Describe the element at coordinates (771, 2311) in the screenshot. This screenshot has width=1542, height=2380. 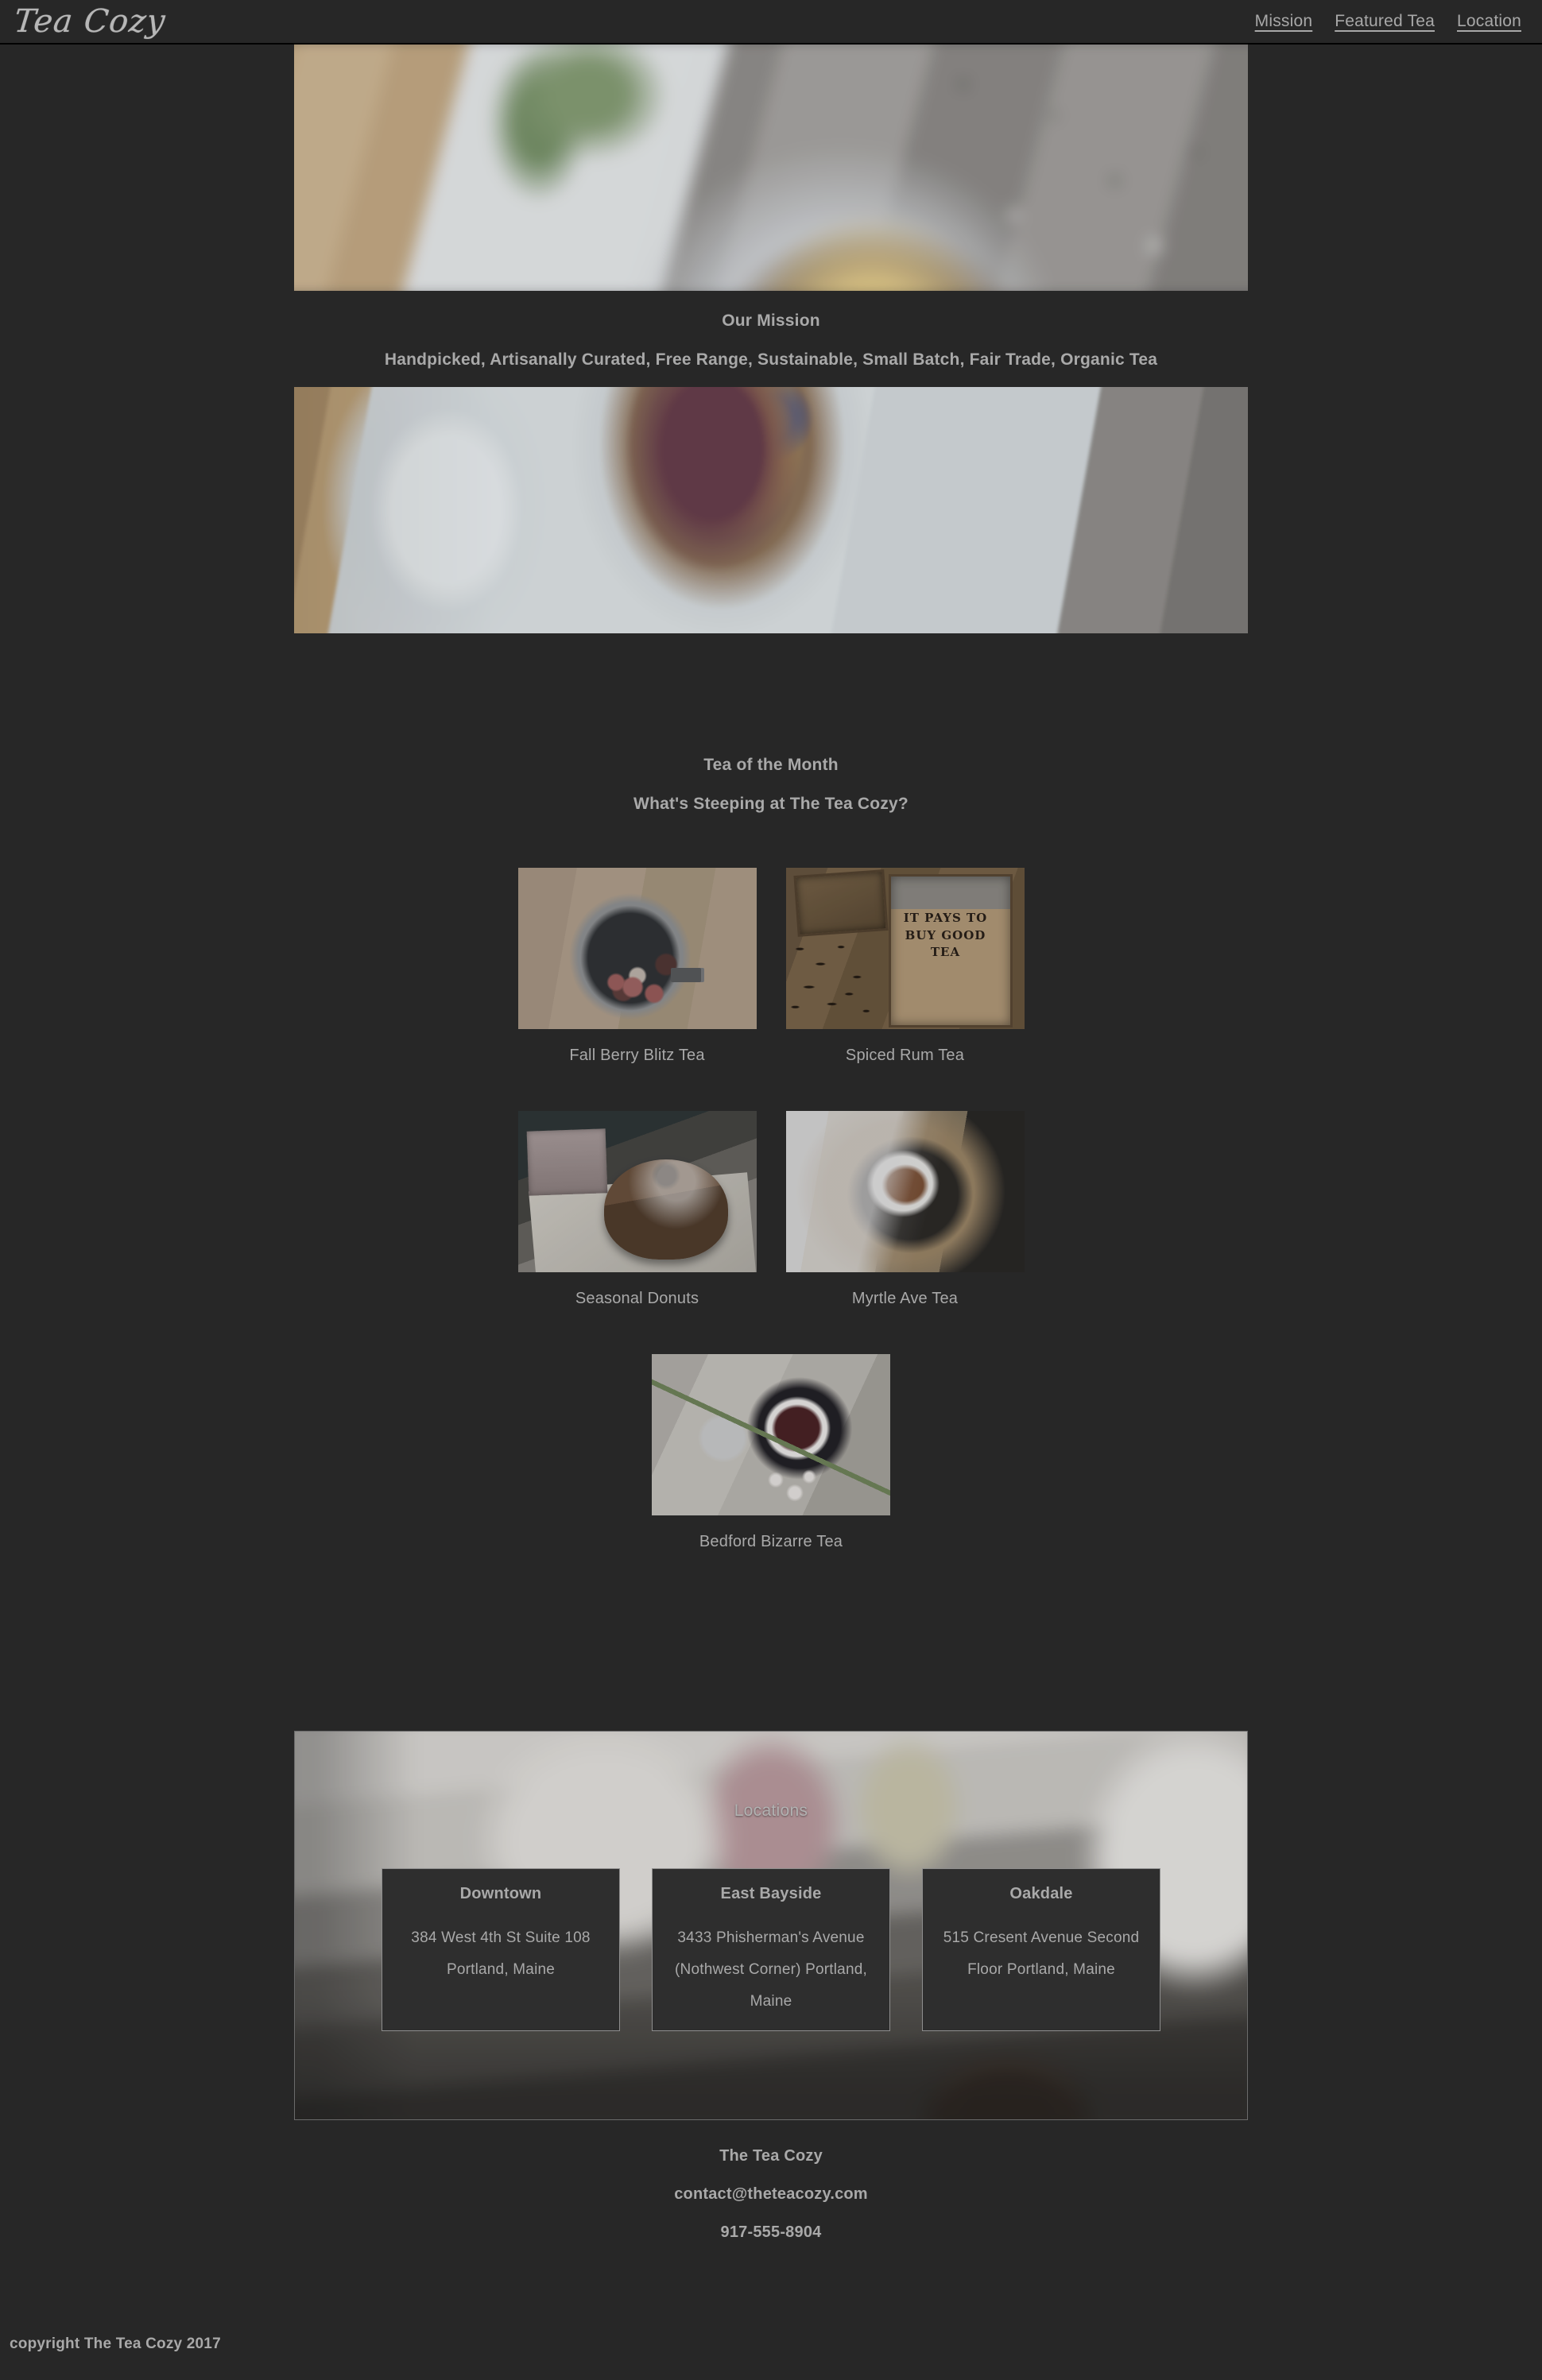
I see `site-footer: copyright The Tea Cozy 2017` at that location.